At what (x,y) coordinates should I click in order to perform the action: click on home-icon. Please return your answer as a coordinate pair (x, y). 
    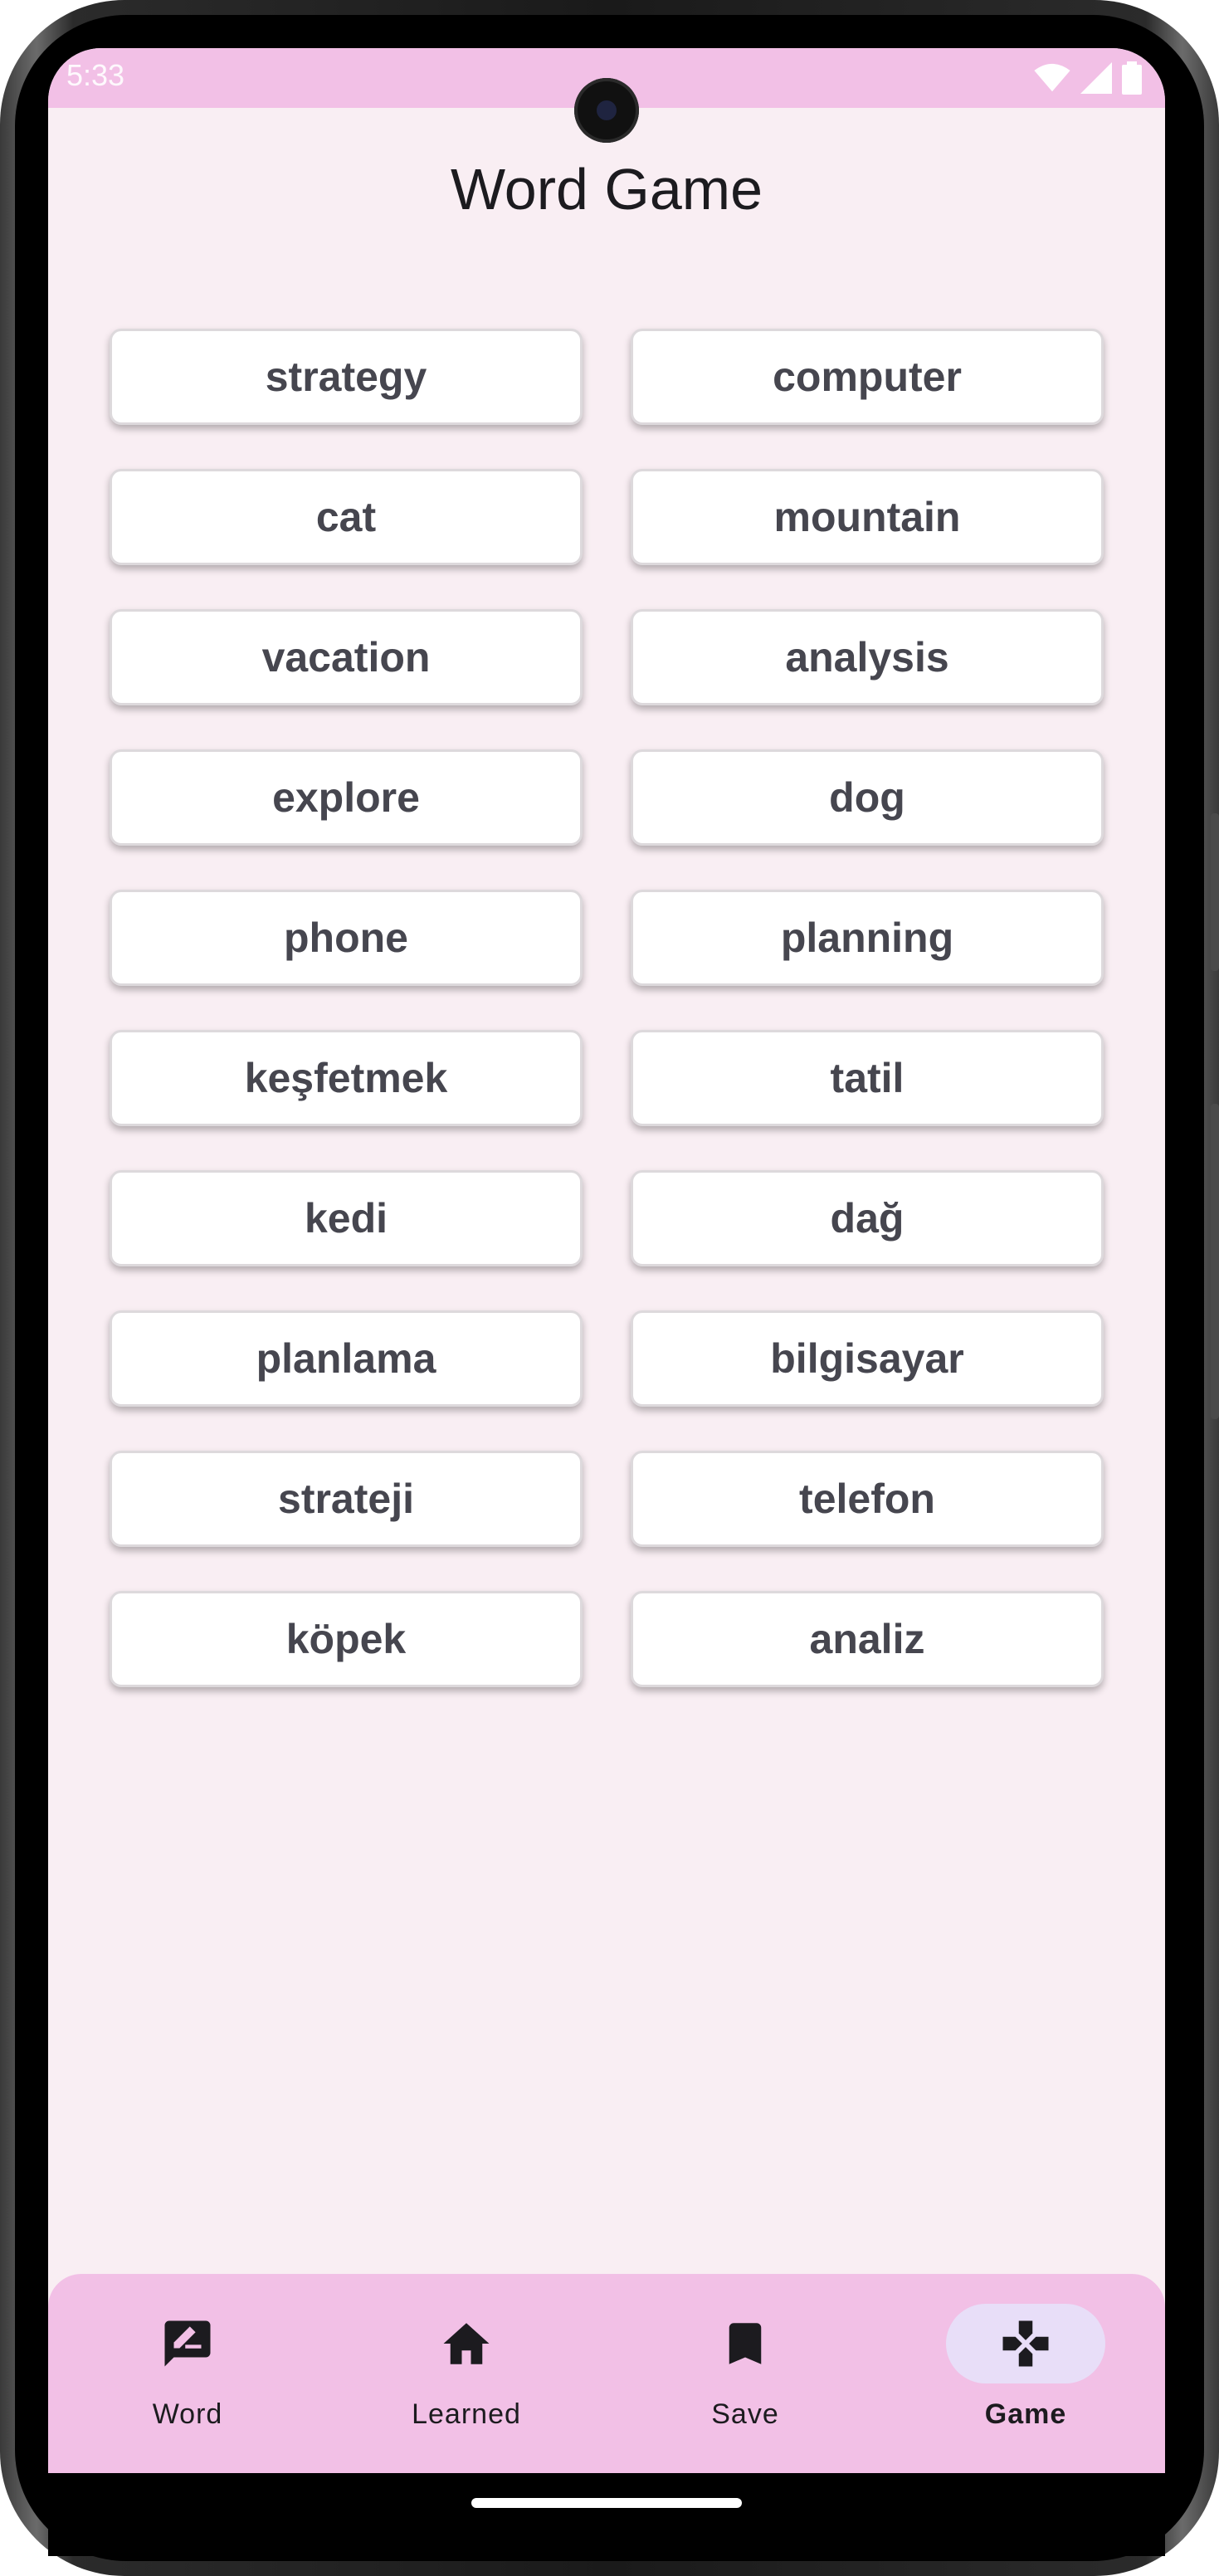
    Looking at the image, I should click on (467, 2344).